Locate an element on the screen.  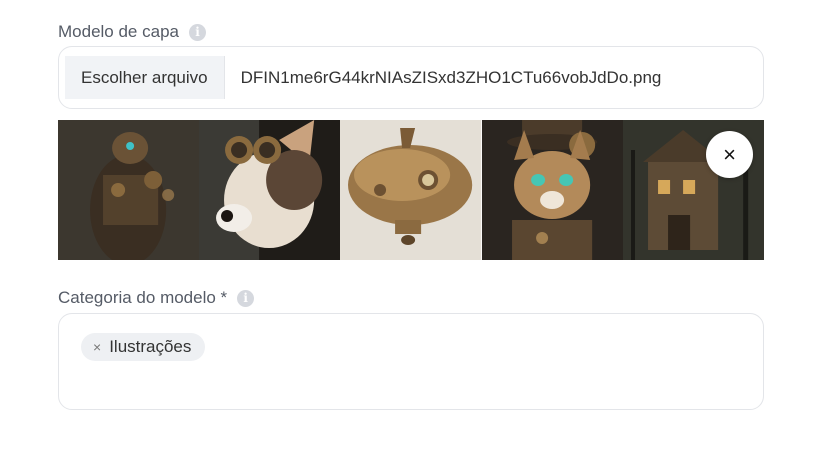
remove-image-button: × is located at coordinates (729, 154).